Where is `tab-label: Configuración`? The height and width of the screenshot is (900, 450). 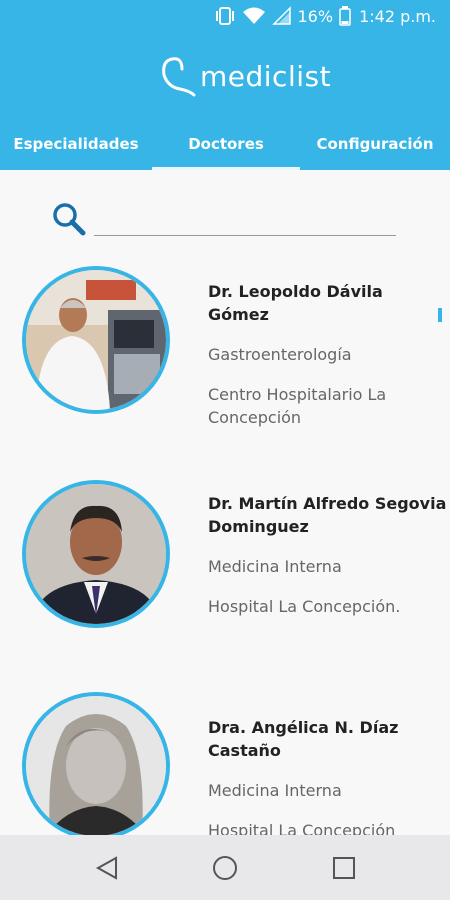
tab-label: Configuración is located at coordinates (375, 144).